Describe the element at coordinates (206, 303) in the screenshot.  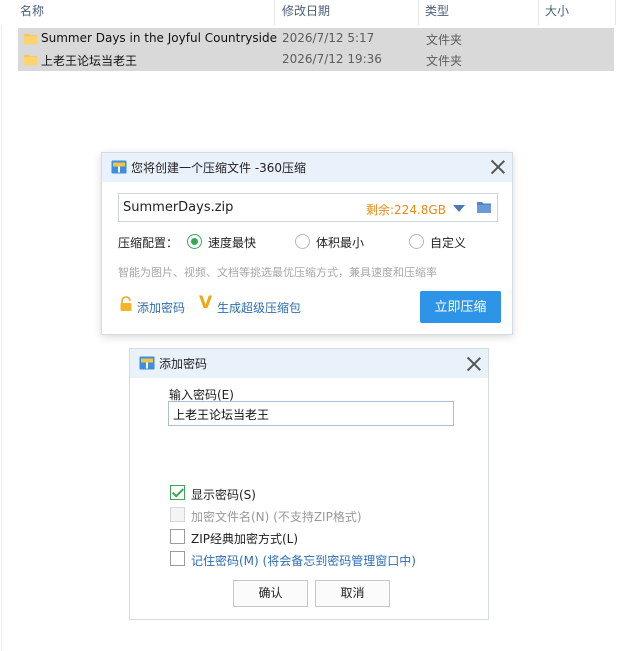
I see `vip-icon: V` at that location.